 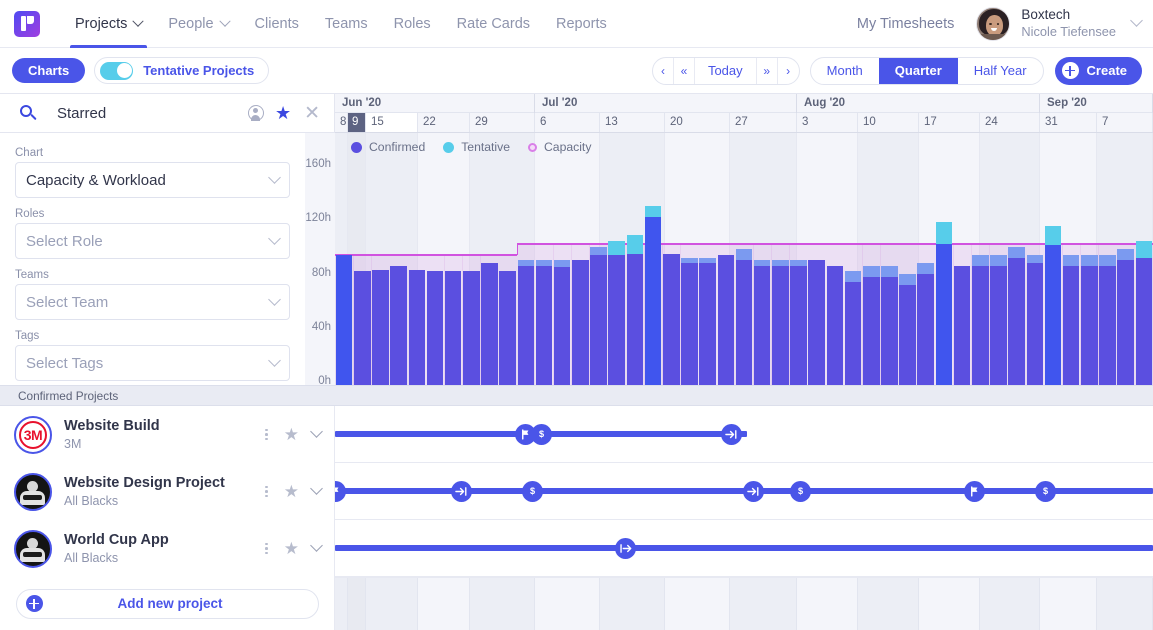 I want to click on project-gantt-bar, so click(x=744, y=548).